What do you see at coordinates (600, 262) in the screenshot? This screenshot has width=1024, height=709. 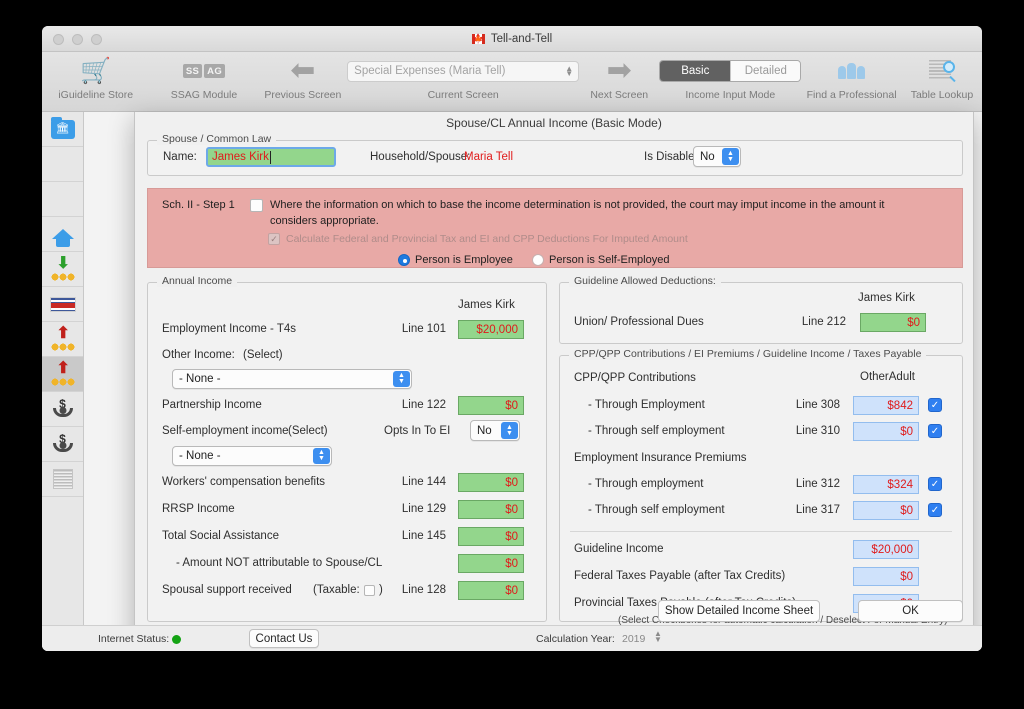 I see `radio-person-is-self-employed: Person is Self-Employed` at bounding box center [600, 262].